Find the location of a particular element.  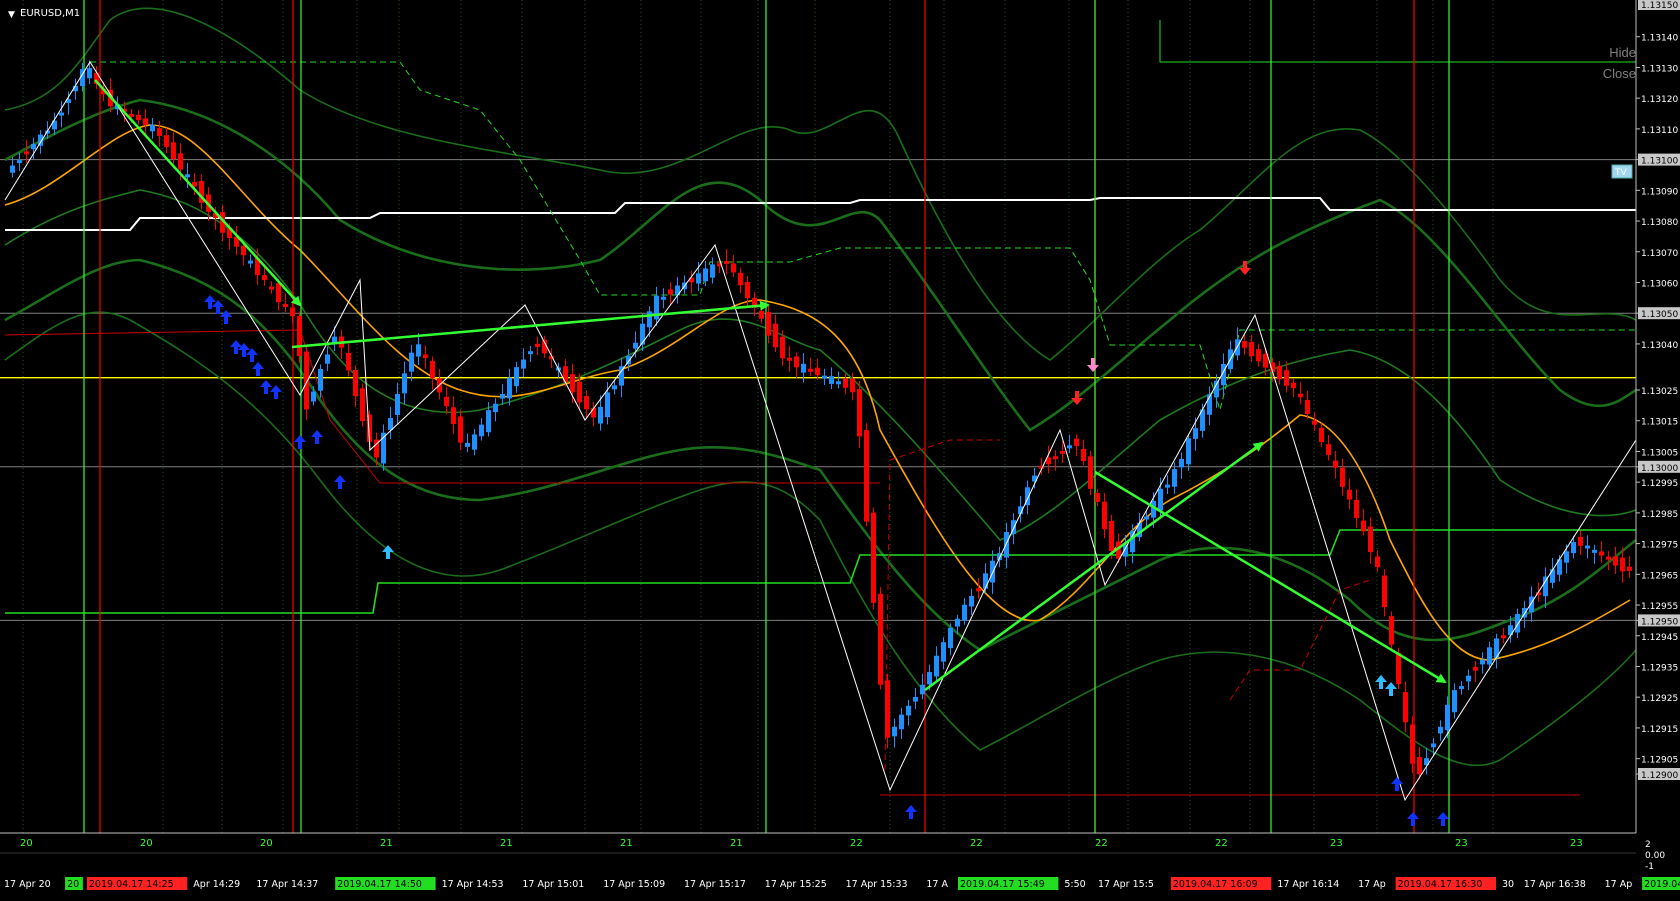

price-tick-label: 1.13025 is located at coordinates (1659, 392).